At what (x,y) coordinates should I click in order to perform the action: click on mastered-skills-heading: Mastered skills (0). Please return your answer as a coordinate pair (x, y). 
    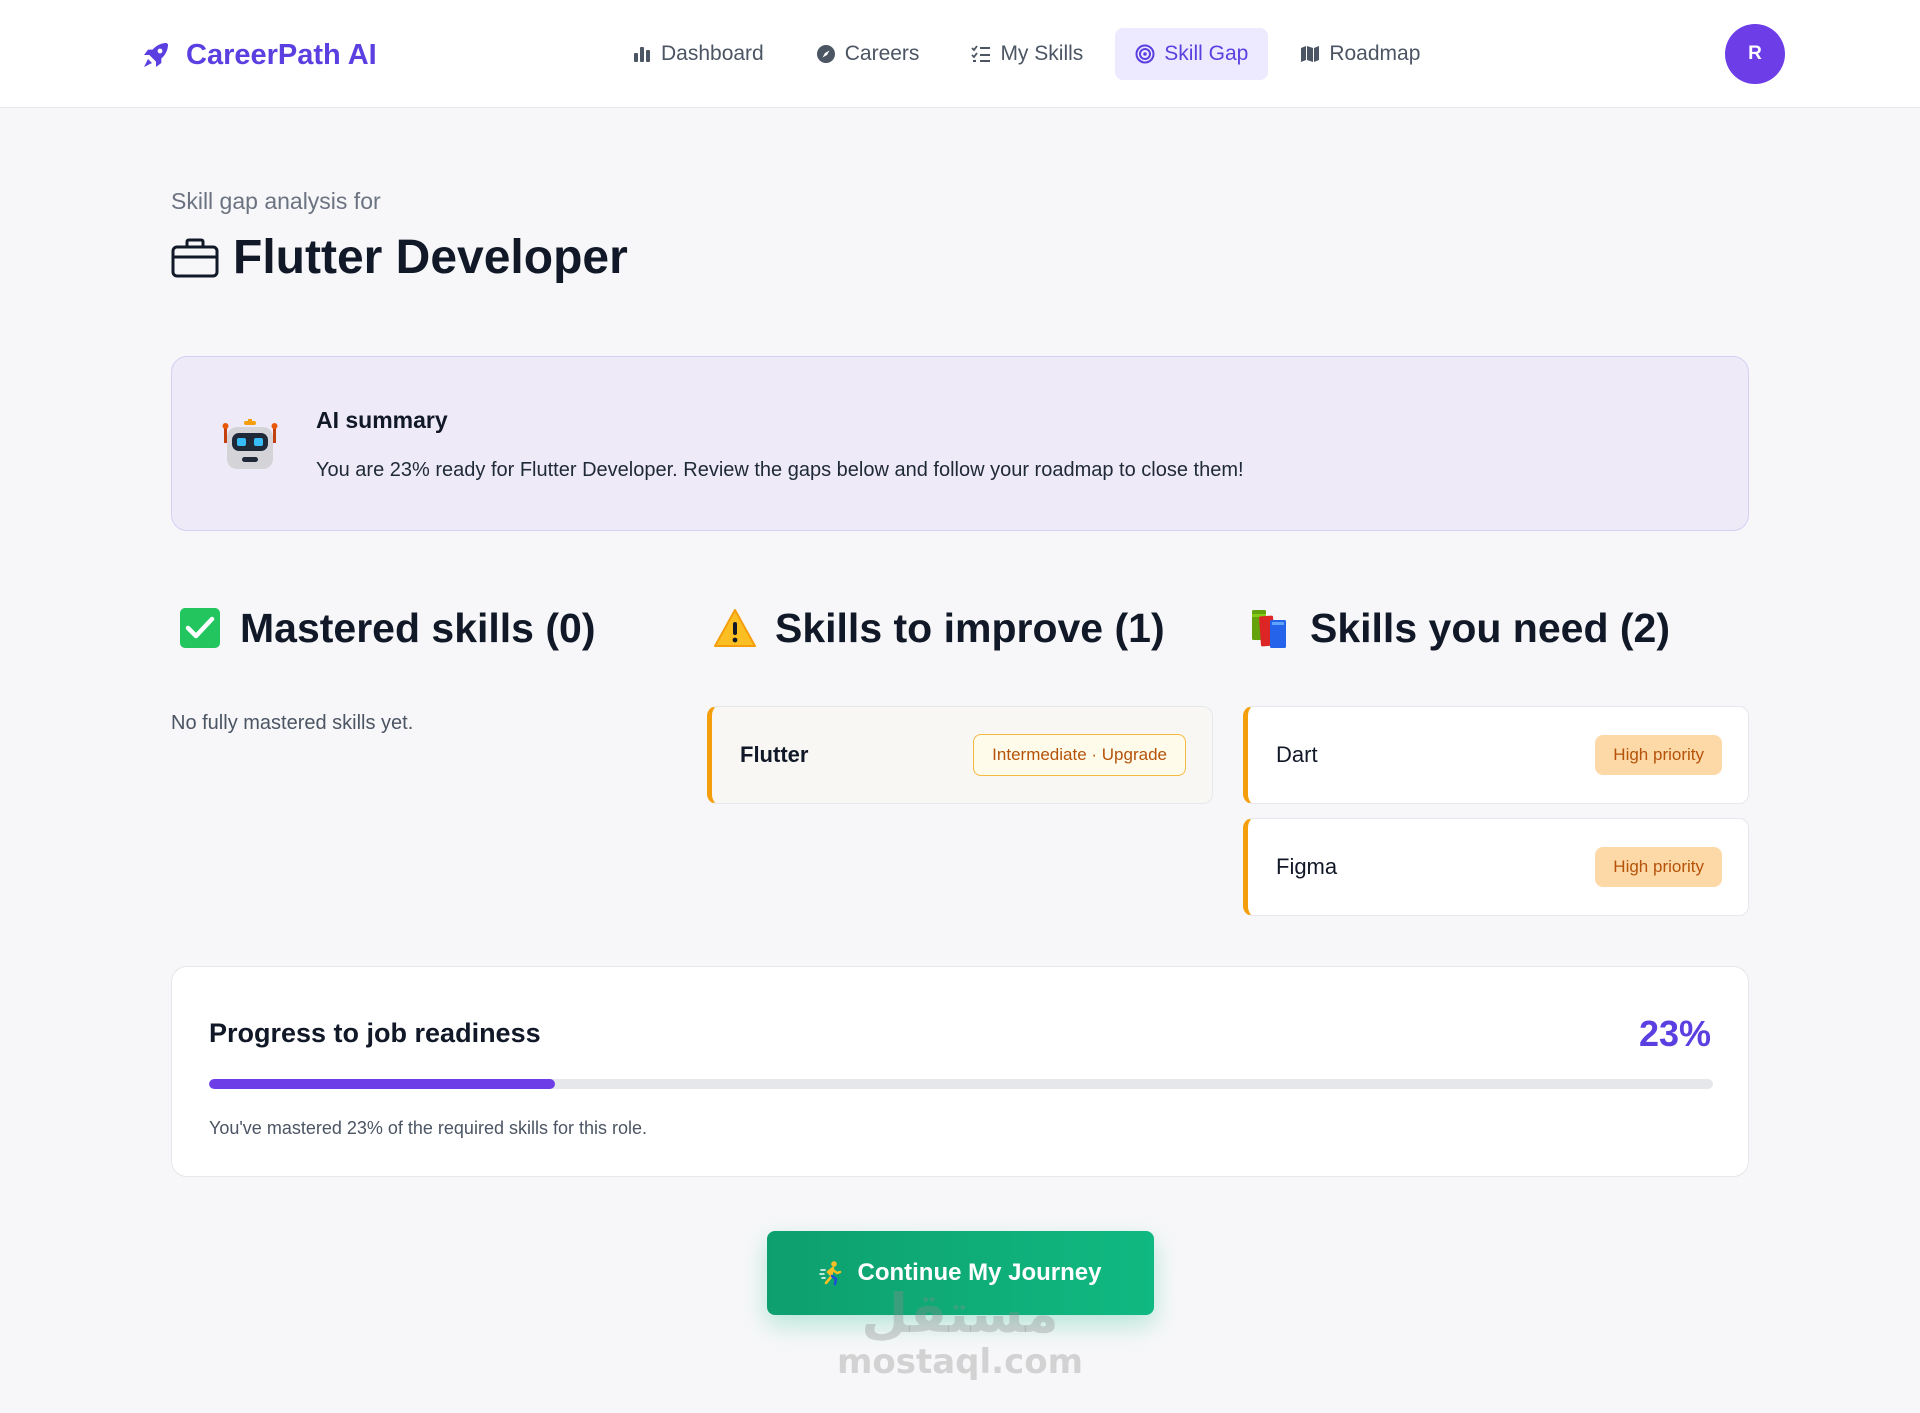
    Looking at the image, I should click on (387, 628).